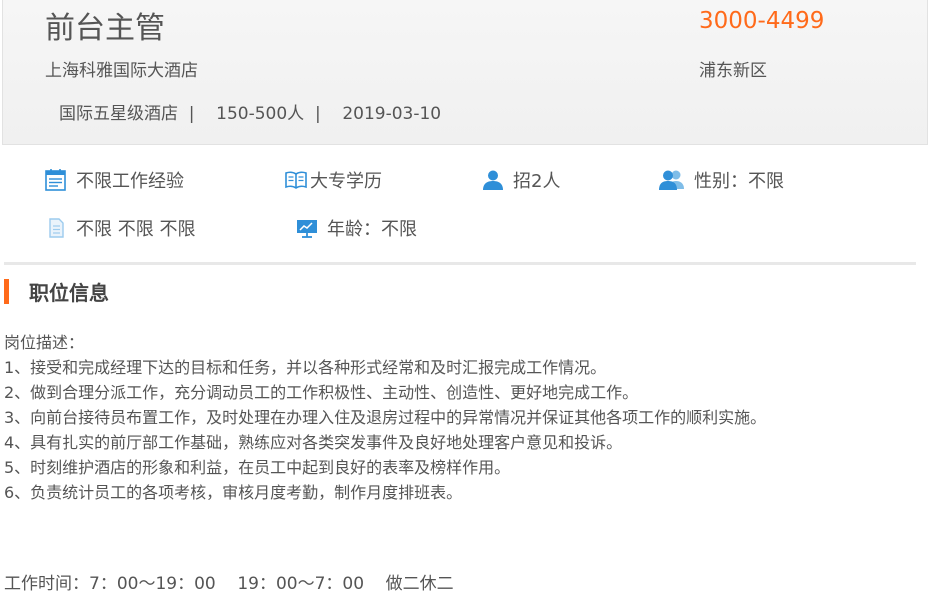  I want to click on description-item: 2、做到合理分派工作，充分调动员工的工作积极性、主动性、创造性、更好地完成工作。, so click(321, 392).